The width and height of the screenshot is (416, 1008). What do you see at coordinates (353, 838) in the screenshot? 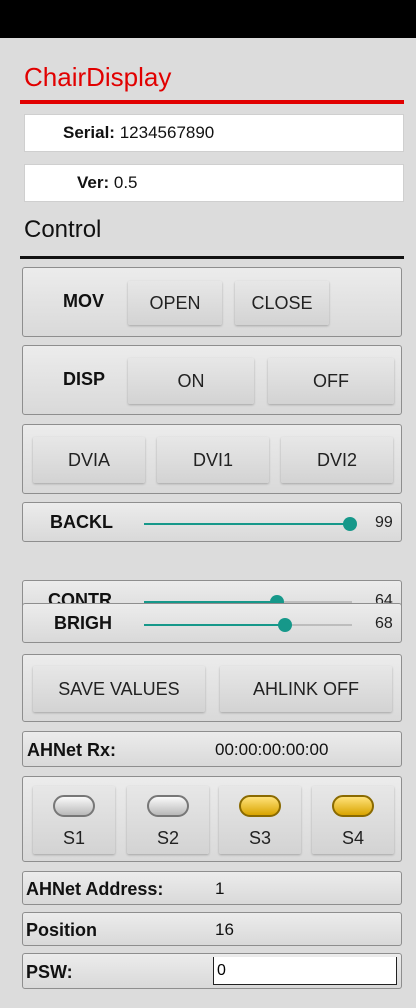
I see `switch-label: S4` at bounding box center [353, 838].